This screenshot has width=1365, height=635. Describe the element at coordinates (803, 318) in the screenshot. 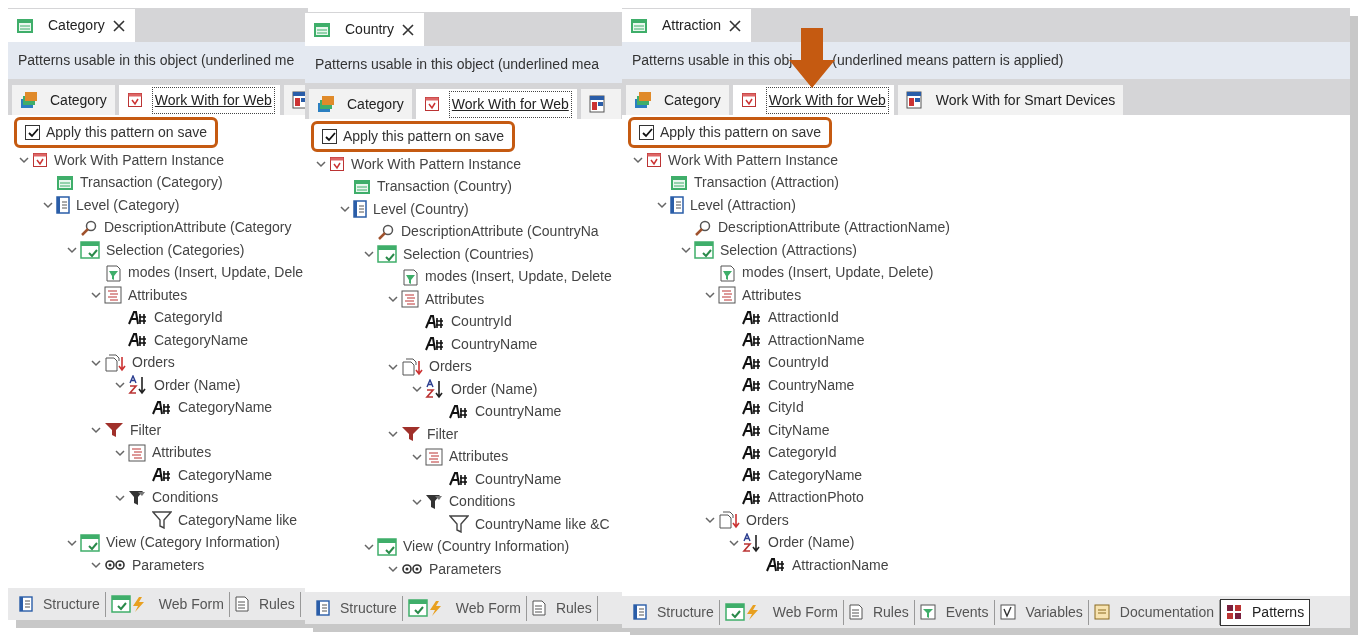

I see `tree-item: AttractionId` at that location.